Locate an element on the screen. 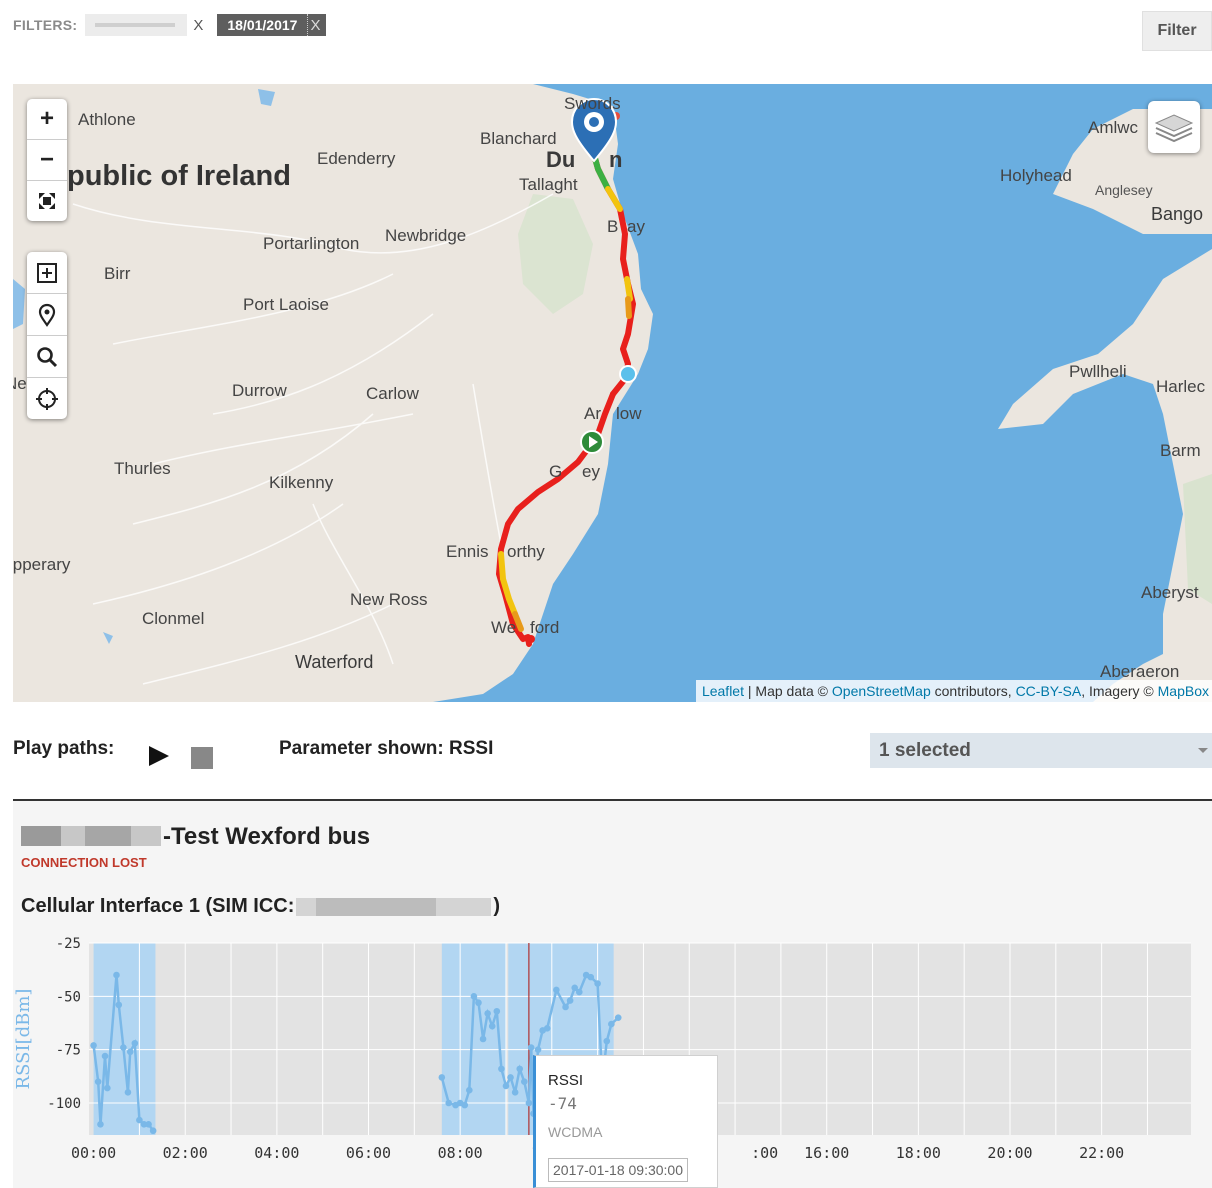  x-tick-label: 18:00 is located at coordinates (918, 1153).